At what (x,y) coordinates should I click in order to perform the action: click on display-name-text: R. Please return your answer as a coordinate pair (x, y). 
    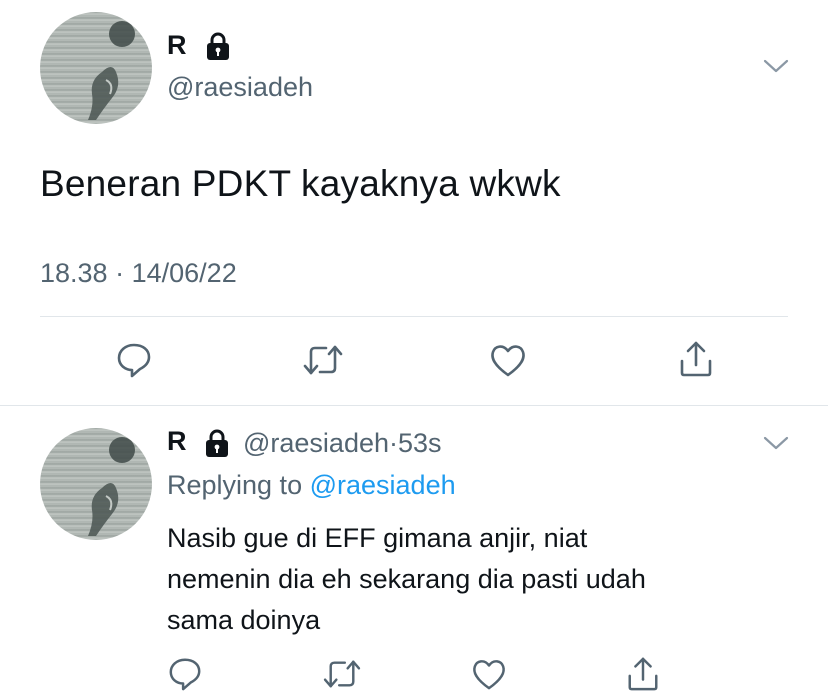
    Looking at the image, I should click on (177, 45).